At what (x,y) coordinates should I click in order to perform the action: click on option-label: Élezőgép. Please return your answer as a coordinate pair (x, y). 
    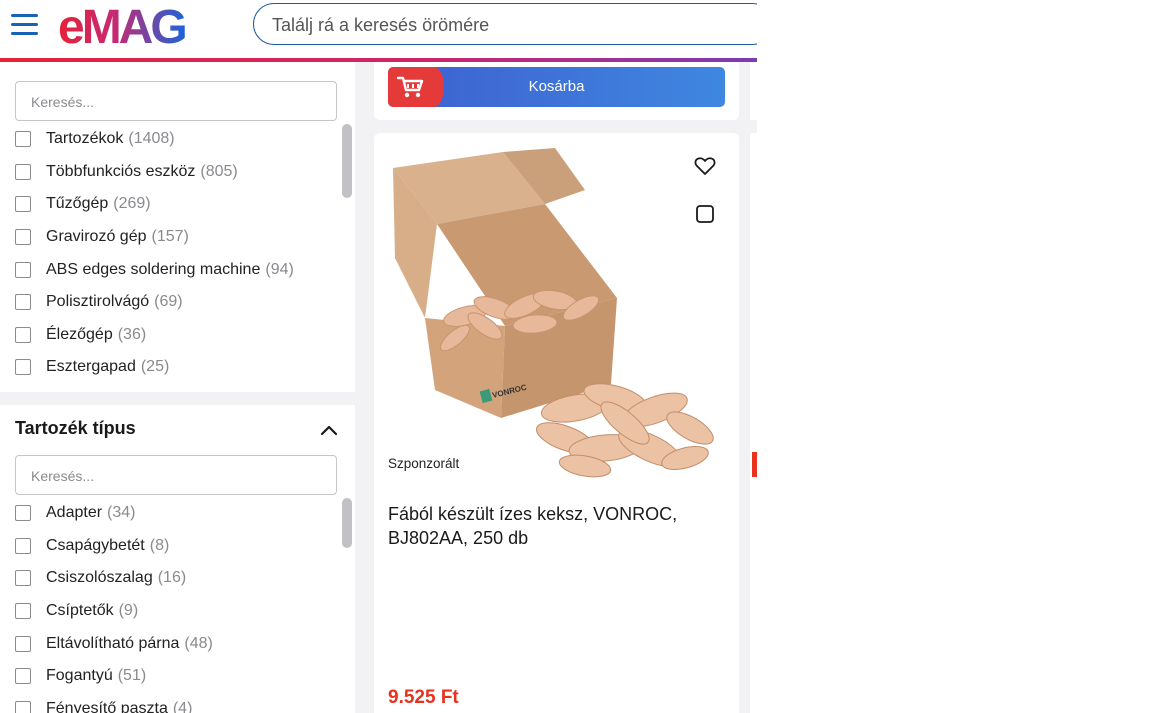
    Looking at the image, I should click on (79, 334).